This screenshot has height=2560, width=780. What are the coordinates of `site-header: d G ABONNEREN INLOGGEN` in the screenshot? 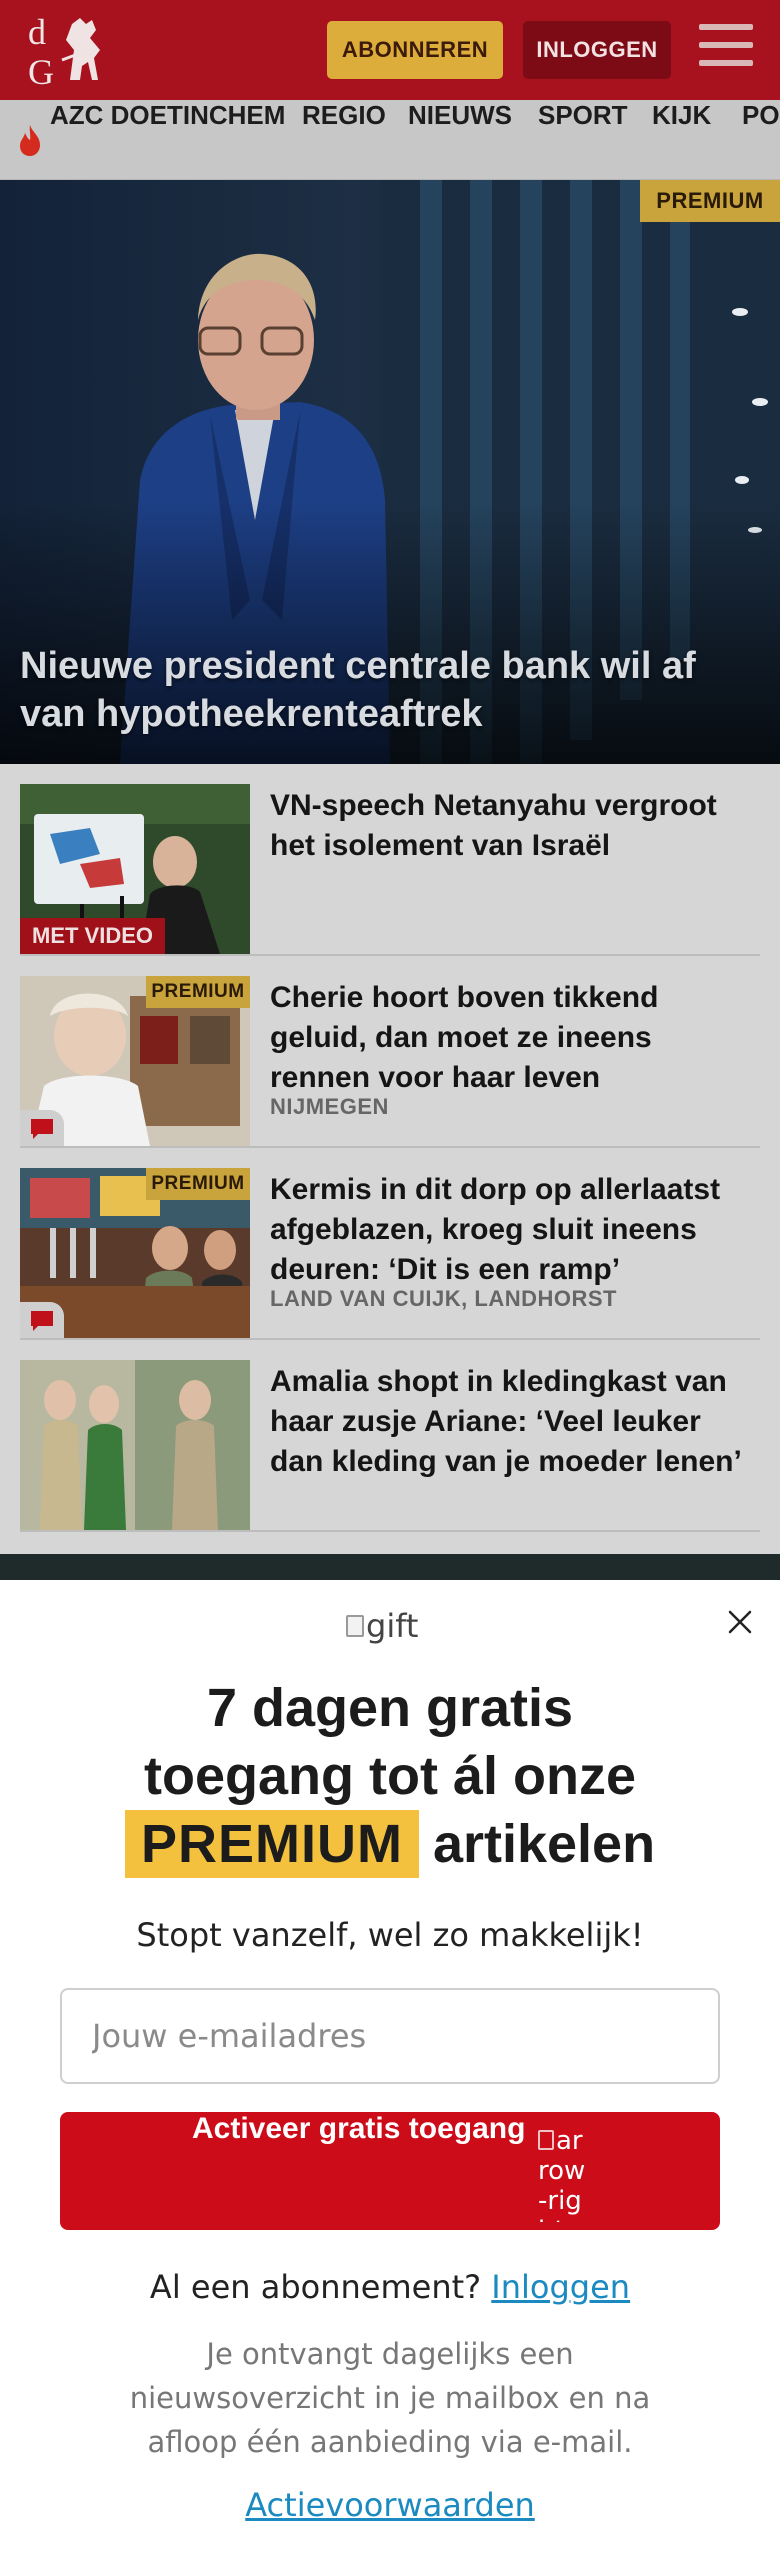 It's located at (390, 50).